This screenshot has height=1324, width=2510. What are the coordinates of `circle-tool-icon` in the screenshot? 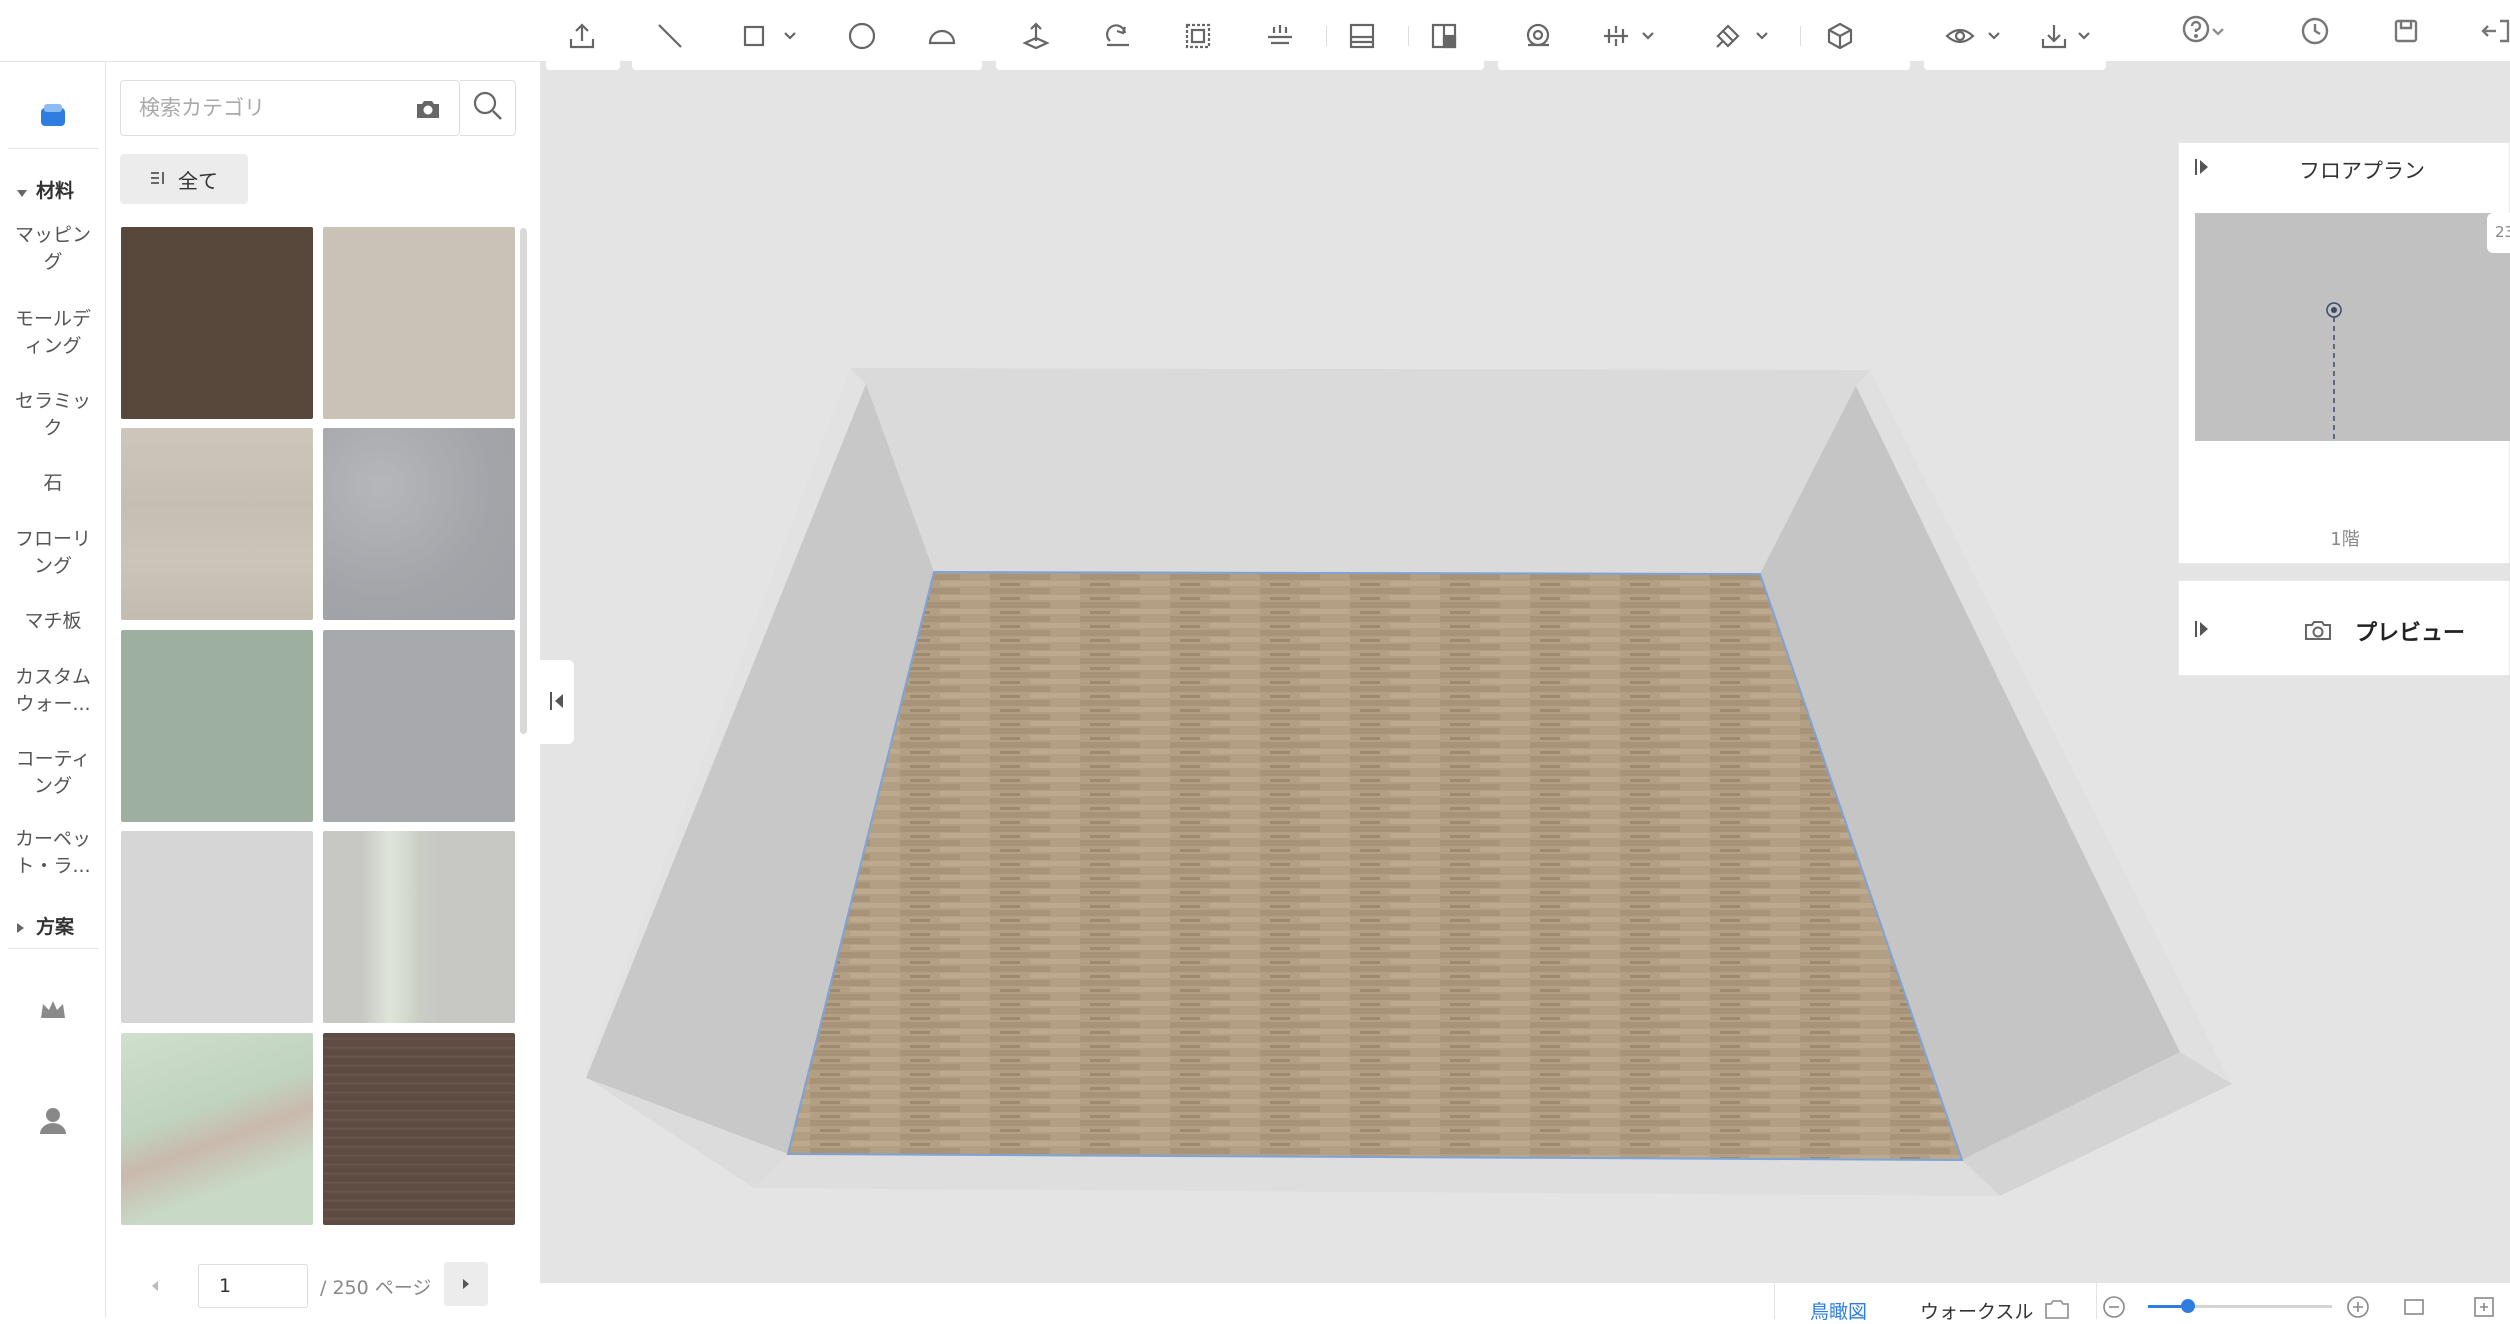 It's located at (862, 36).